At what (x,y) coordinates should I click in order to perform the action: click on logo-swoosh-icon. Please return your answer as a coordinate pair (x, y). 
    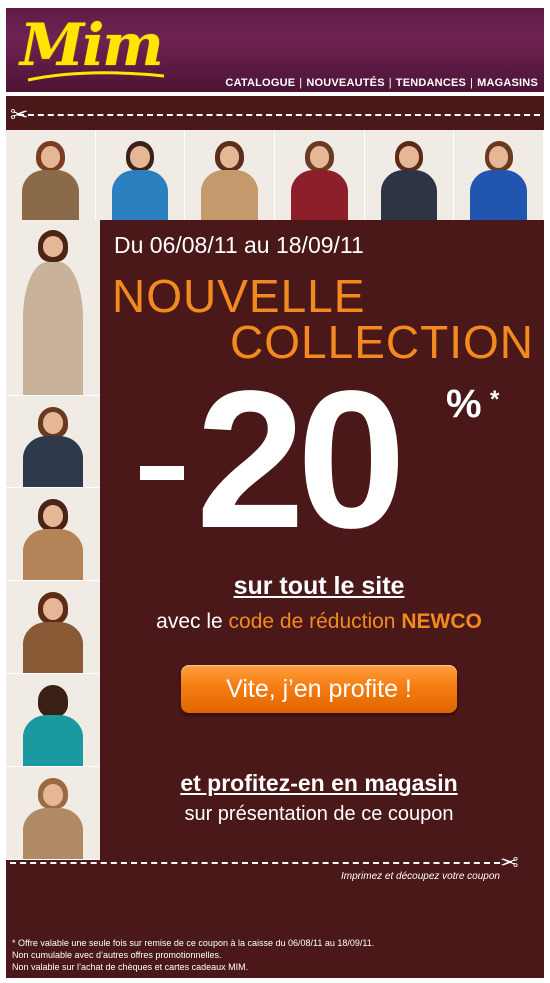
    Looking at the image, I should click on (96, 76).